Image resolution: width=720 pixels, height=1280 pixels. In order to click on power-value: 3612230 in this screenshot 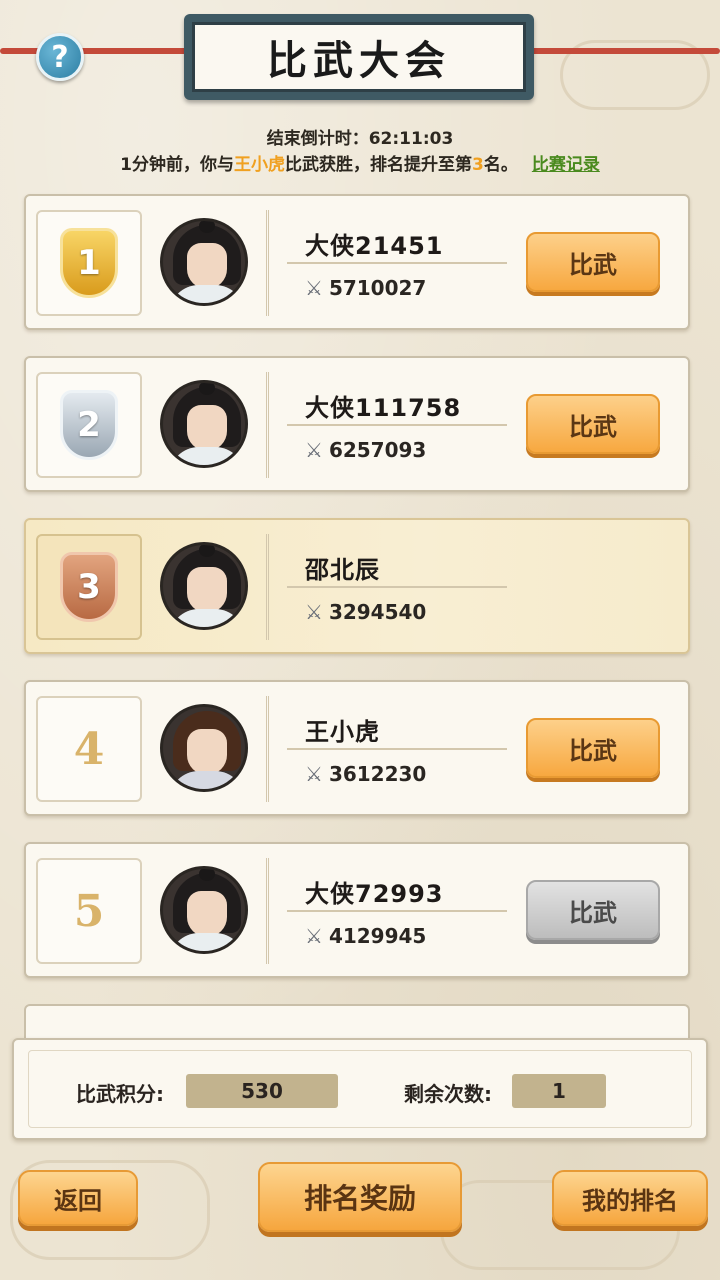, I will do `click(377, 774)`.